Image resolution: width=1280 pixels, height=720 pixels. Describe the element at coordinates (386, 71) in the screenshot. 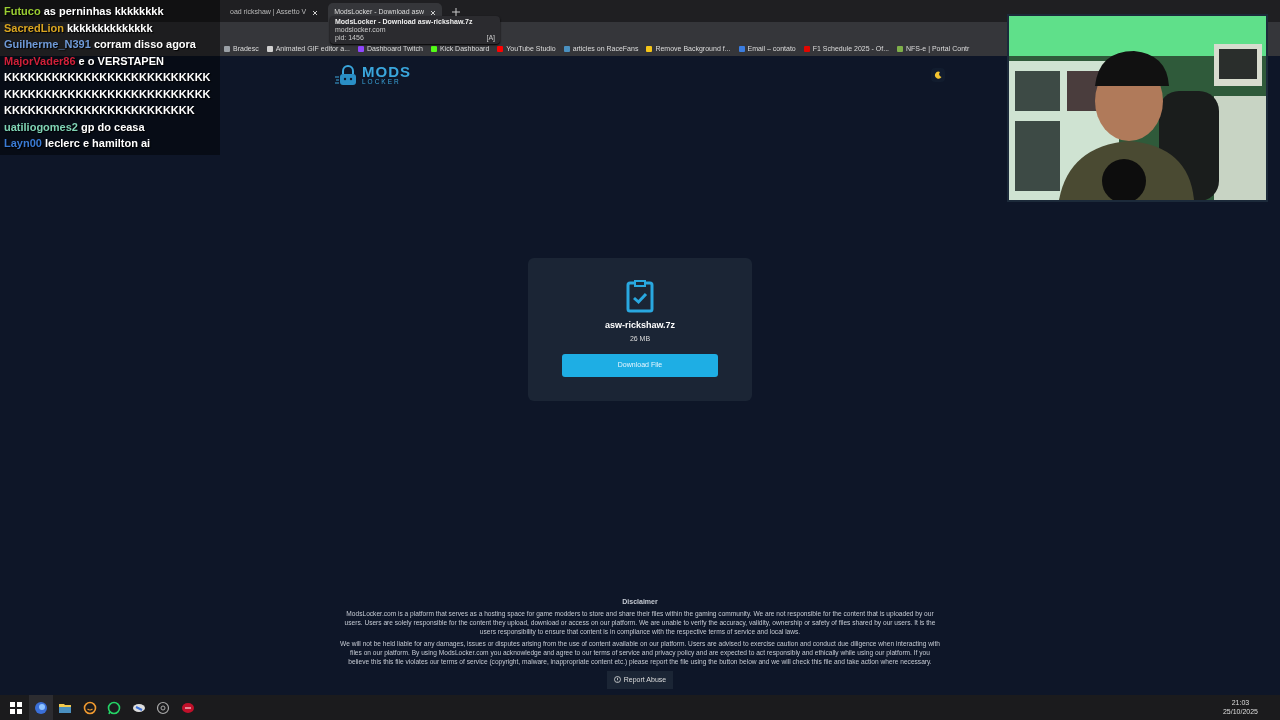

I see `logo-wordmark: MODS` at that location.